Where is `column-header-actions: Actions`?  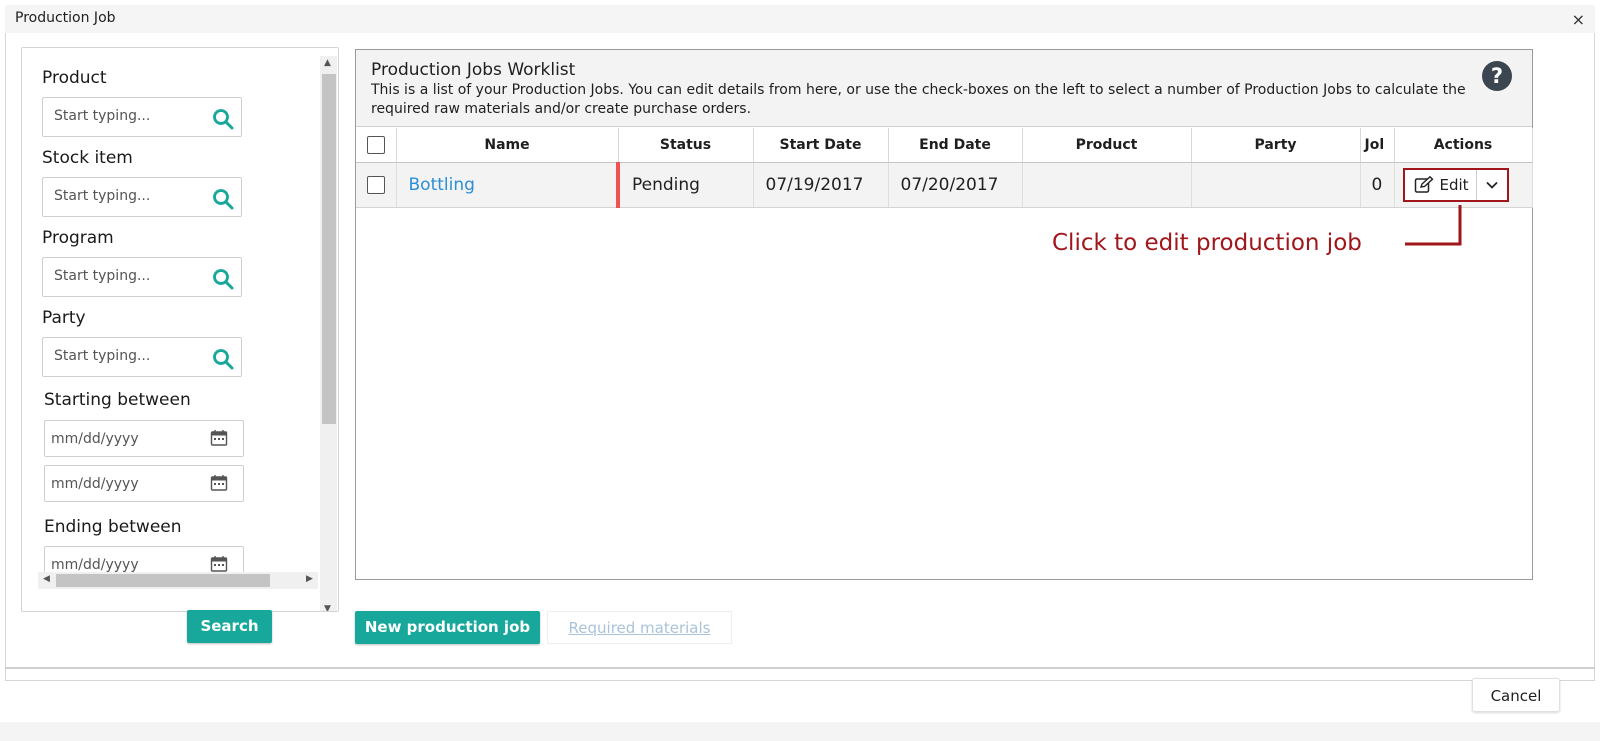 column-header-actions: Actions is located at coordinates (1463, 145).